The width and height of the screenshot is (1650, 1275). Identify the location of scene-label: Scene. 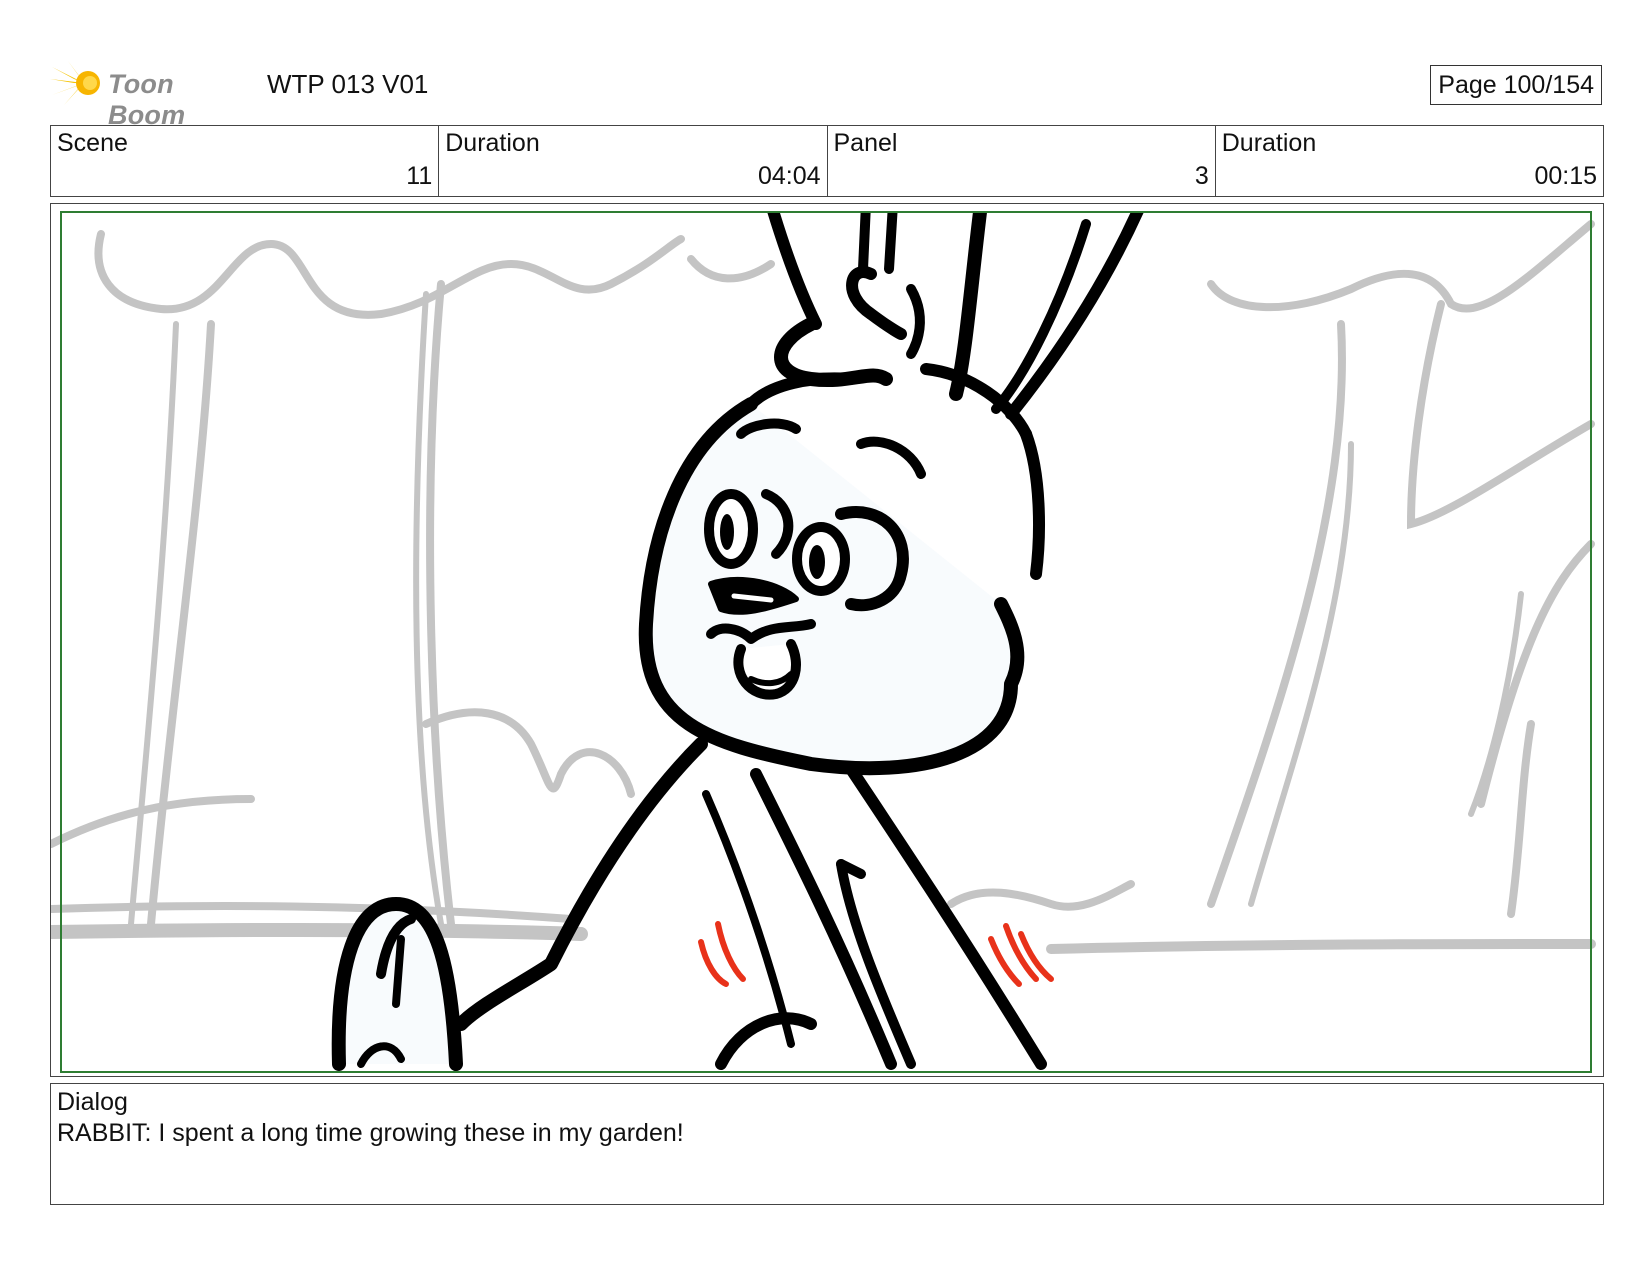
(92, 143).